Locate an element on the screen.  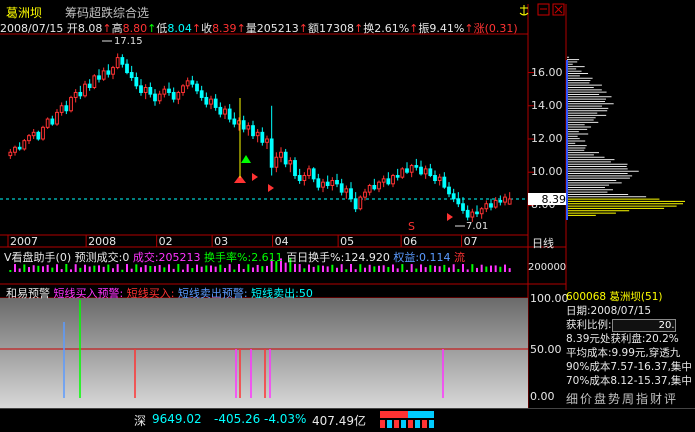
index-name: 深 is located at coordinates (140, 420).